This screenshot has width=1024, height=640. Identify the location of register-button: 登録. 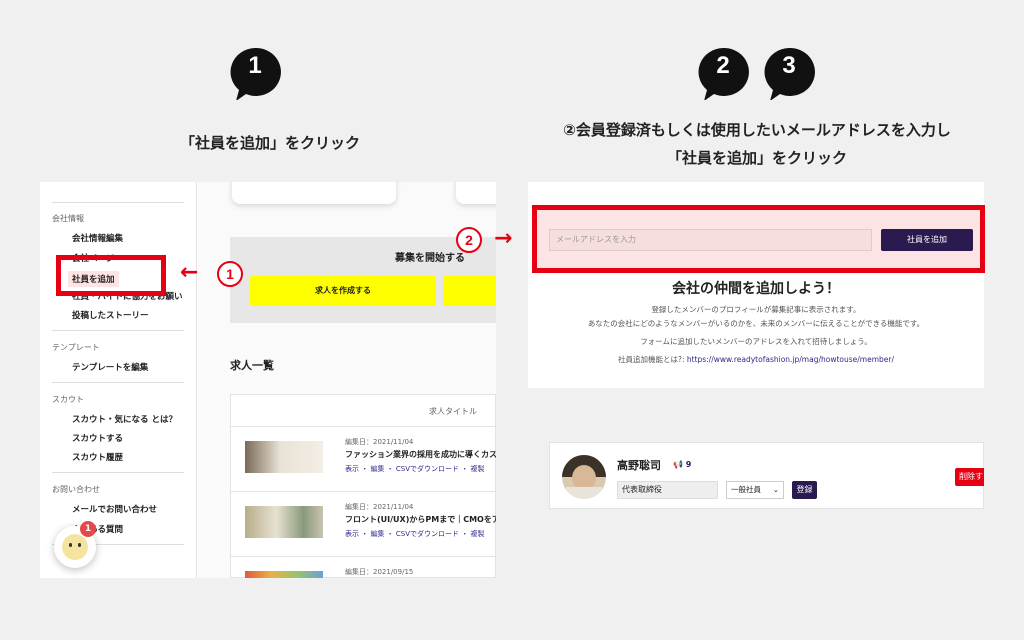
(804, 490).